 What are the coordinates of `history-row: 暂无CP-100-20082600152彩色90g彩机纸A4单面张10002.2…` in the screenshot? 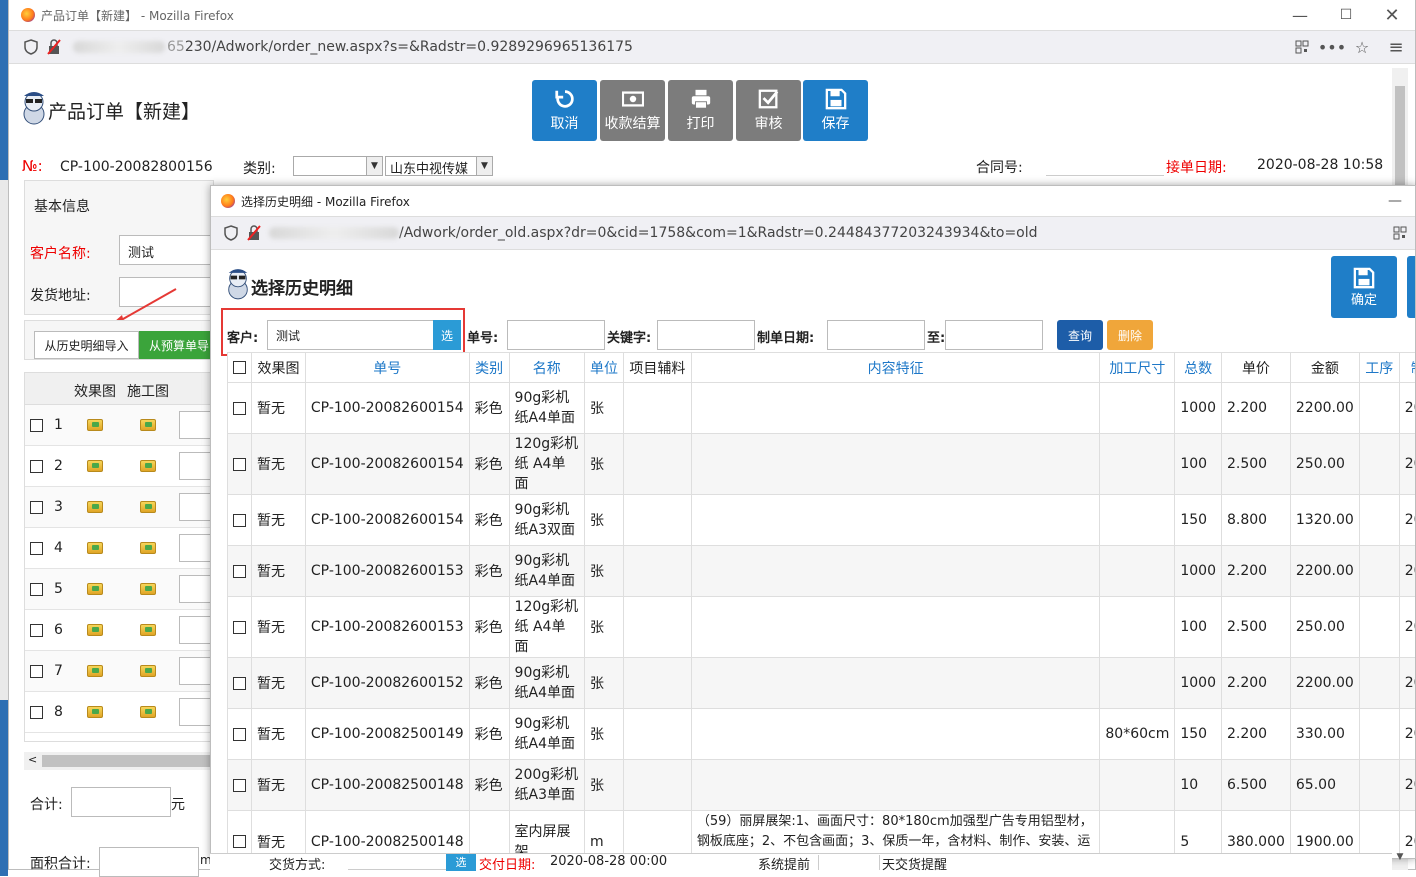 It's located at (822, 683).